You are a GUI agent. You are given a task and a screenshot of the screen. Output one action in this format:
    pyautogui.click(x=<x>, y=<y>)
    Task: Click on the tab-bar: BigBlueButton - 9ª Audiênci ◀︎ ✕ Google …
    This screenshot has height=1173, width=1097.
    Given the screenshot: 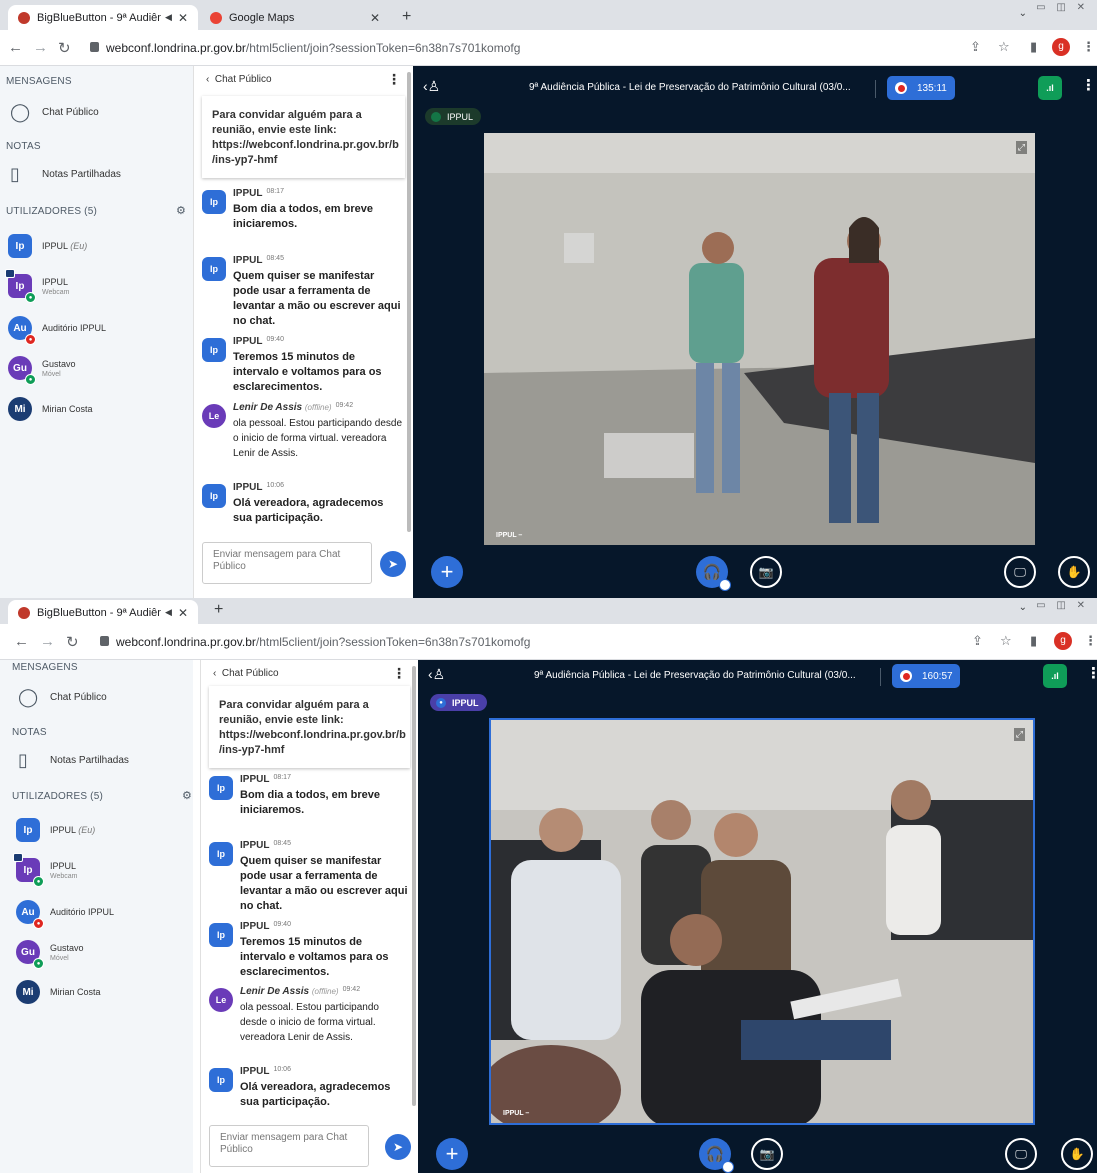 What is the action you would take?
    pyautogui.click(x=548, y=15)
    